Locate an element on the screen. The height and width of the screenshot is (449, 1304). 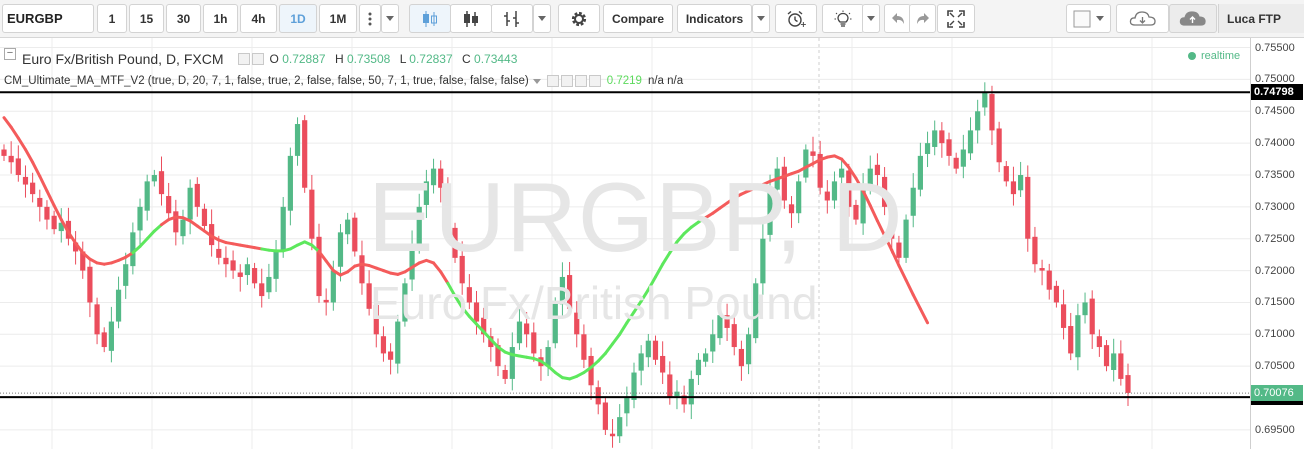
indicators-dropdown-button is located at coordinates (761, 18).